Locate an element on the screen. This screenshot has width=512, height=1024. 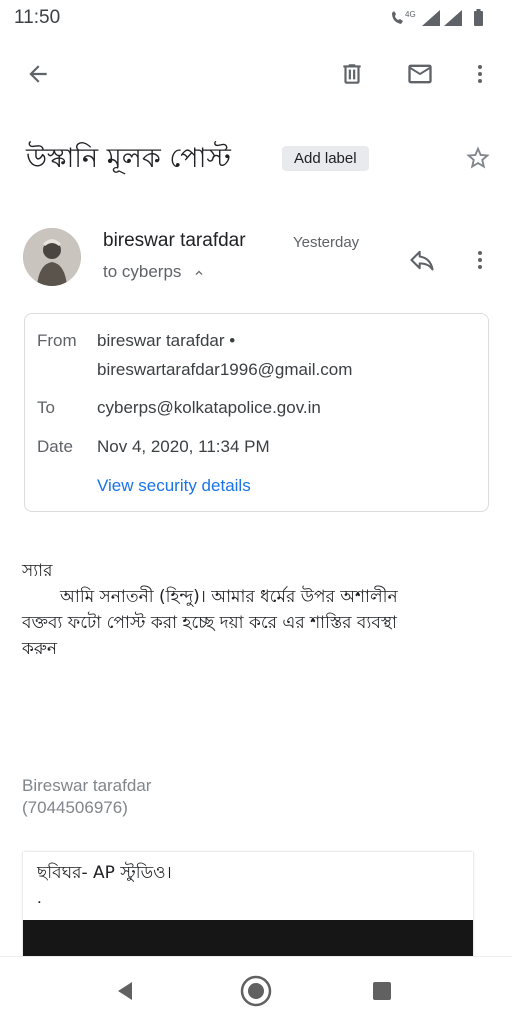
status-icons-svg: 4G is located at coordinates (437, 17).